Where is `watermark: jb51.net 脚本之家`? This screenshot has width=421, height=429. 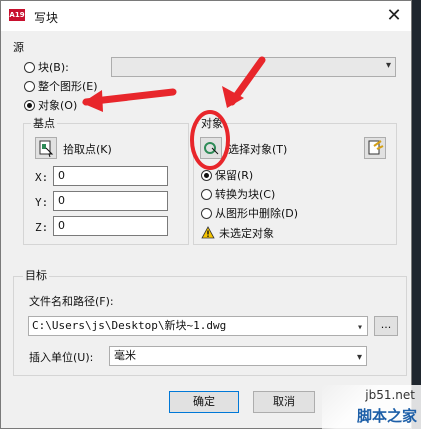 watermark: jb51.net 脚本之家 is located at coordinates (371, 407).